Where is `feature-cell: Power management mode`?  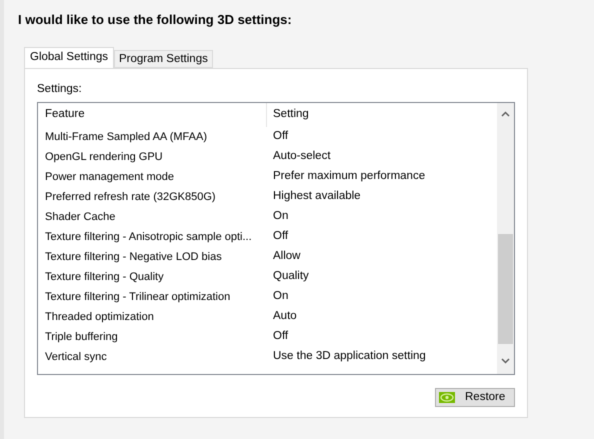 feature-cell: Power management mode is located at coordinates (152, 176).